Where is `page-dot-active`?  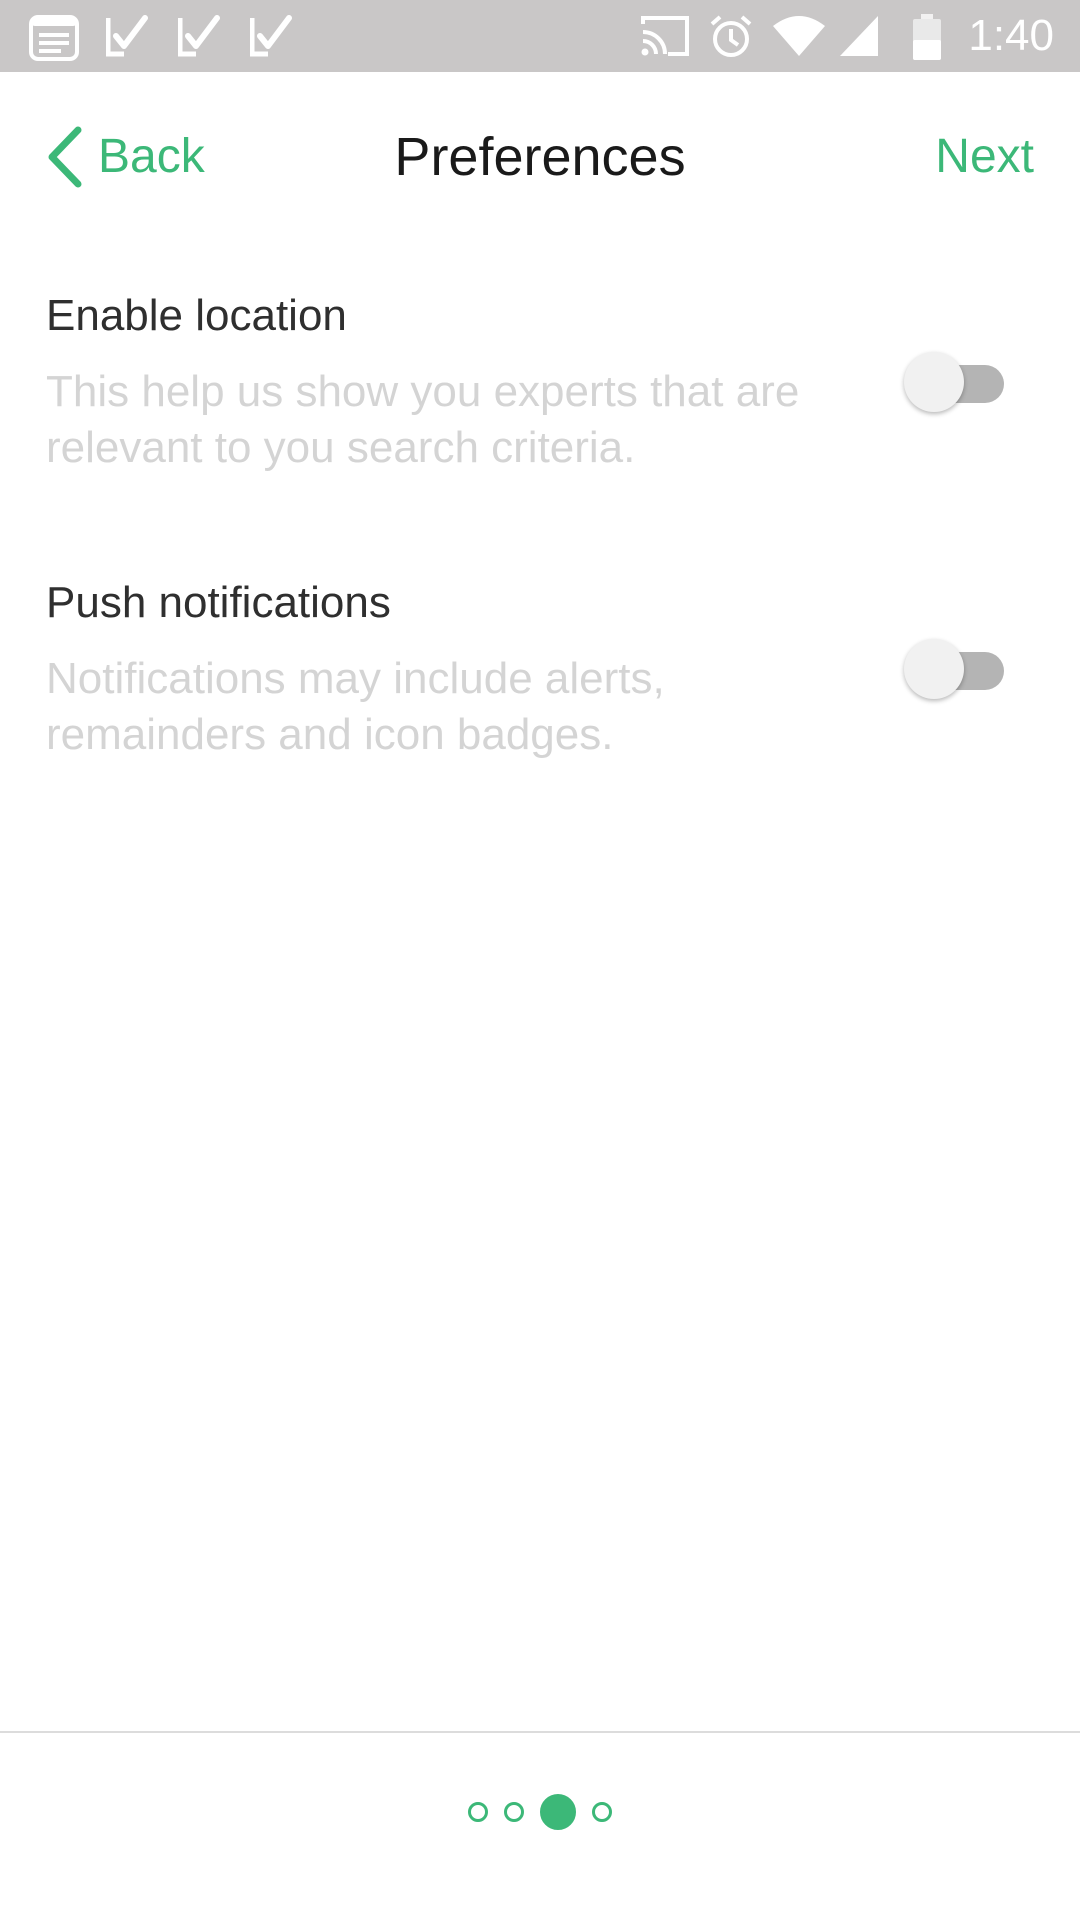
page-dot-active is located at coordinates (558, 1812).